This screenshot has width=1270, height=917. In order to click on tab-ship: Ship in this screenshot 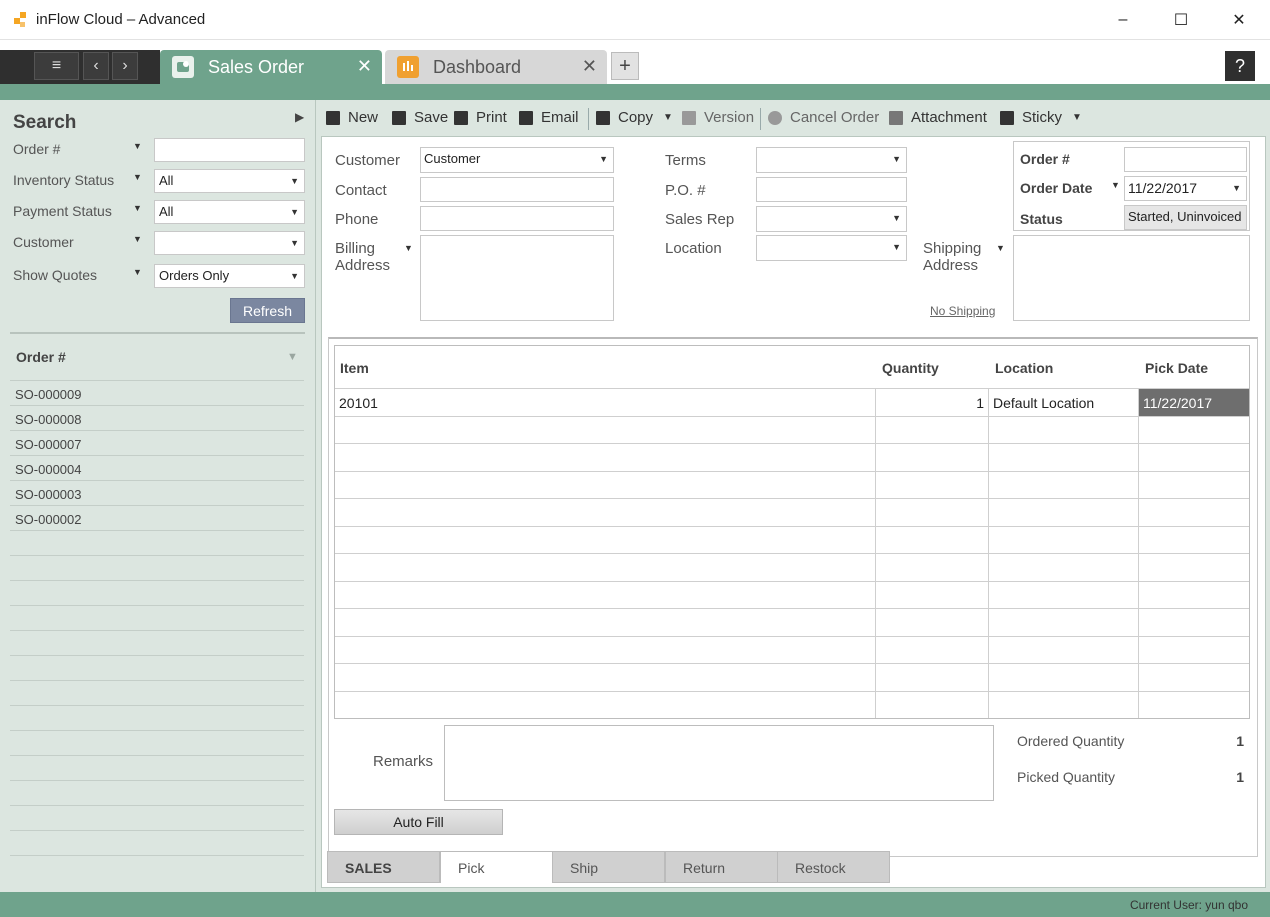, I will do `click(608, 867)`.